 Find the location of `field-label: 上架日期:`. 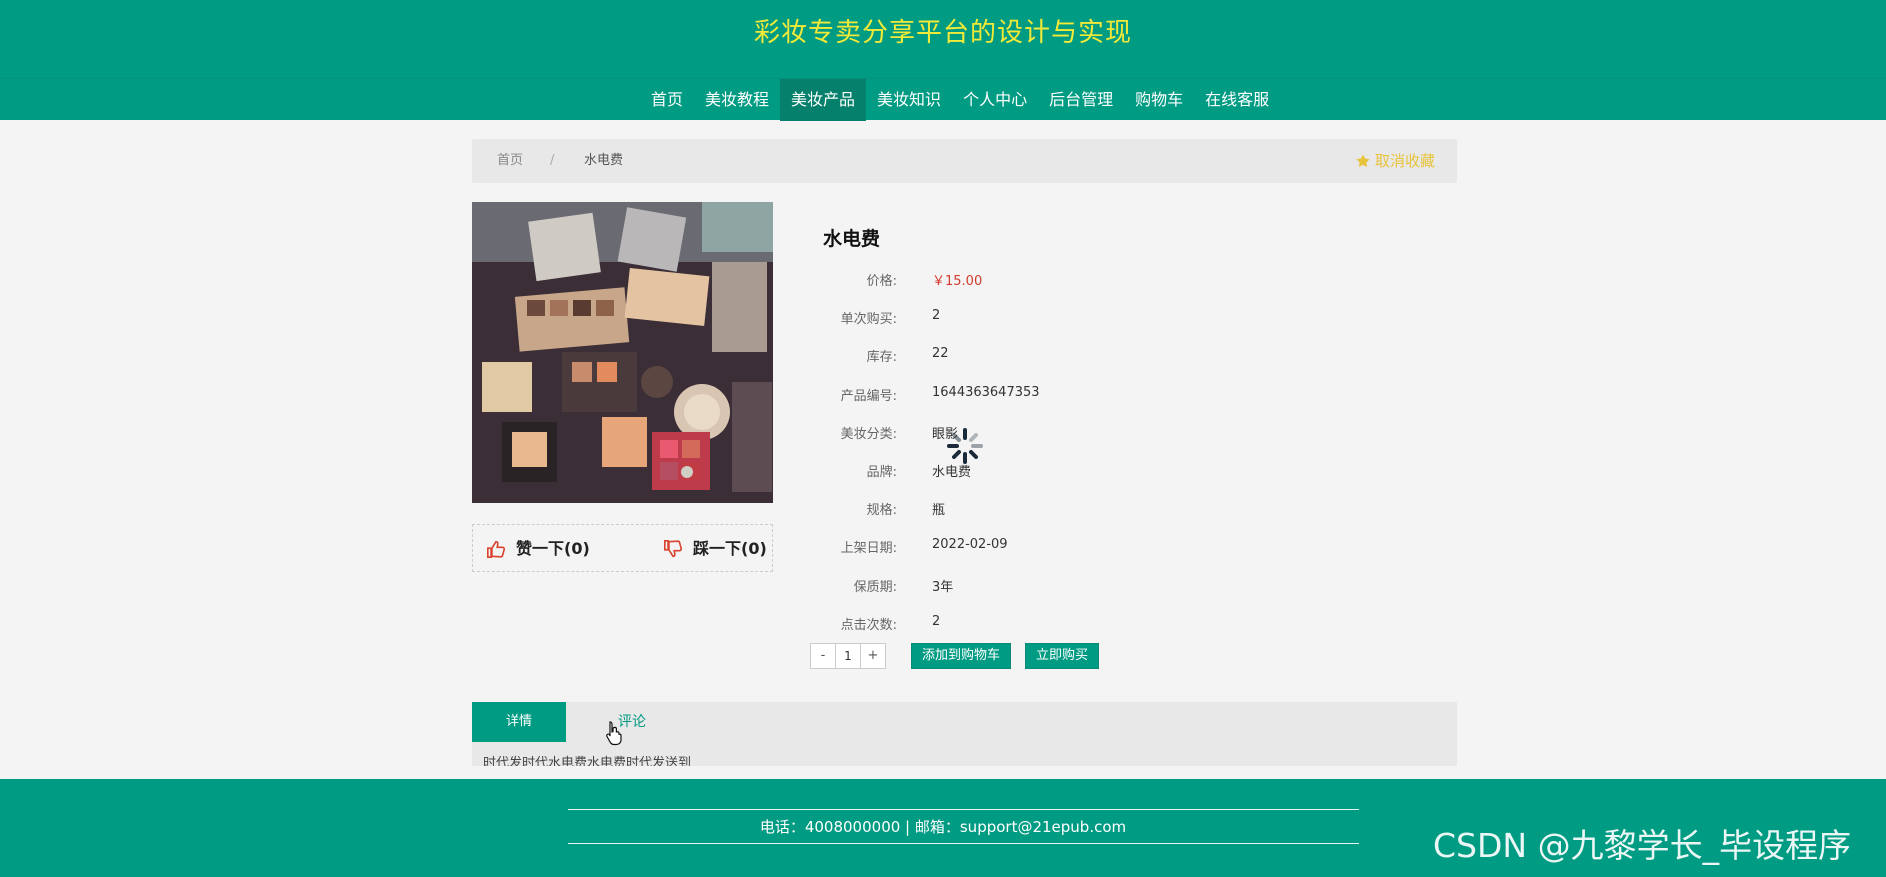

field-label: 上架日期: is located at coordinates (868, 548).